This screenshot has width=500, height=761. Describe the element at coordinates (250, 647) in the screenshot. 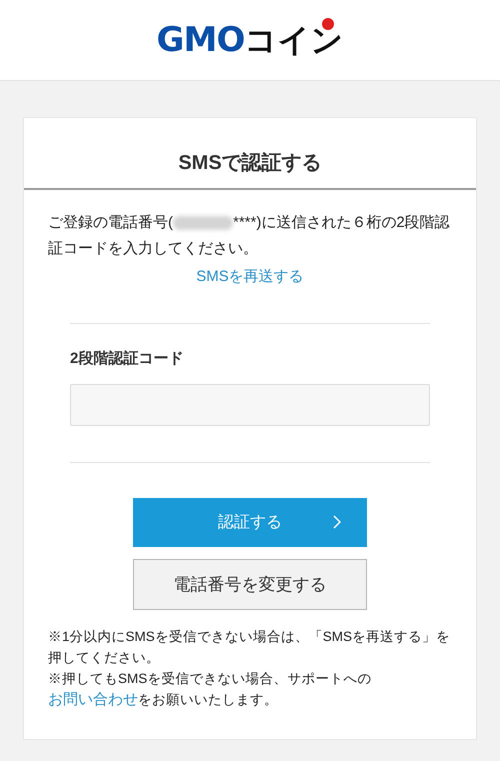

I see `note-text: ※1分以内にSMSを受信できない場合は、「SMSを再送する」を押してください。` at that location.